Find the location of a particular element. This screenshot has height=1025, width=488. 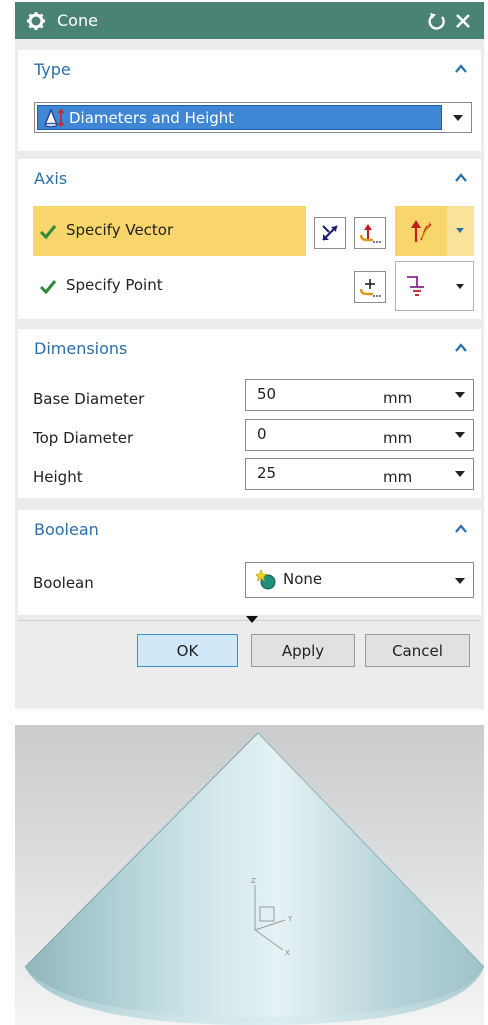

specify-point-label: Specify Point is located at coordinates (114, 285).